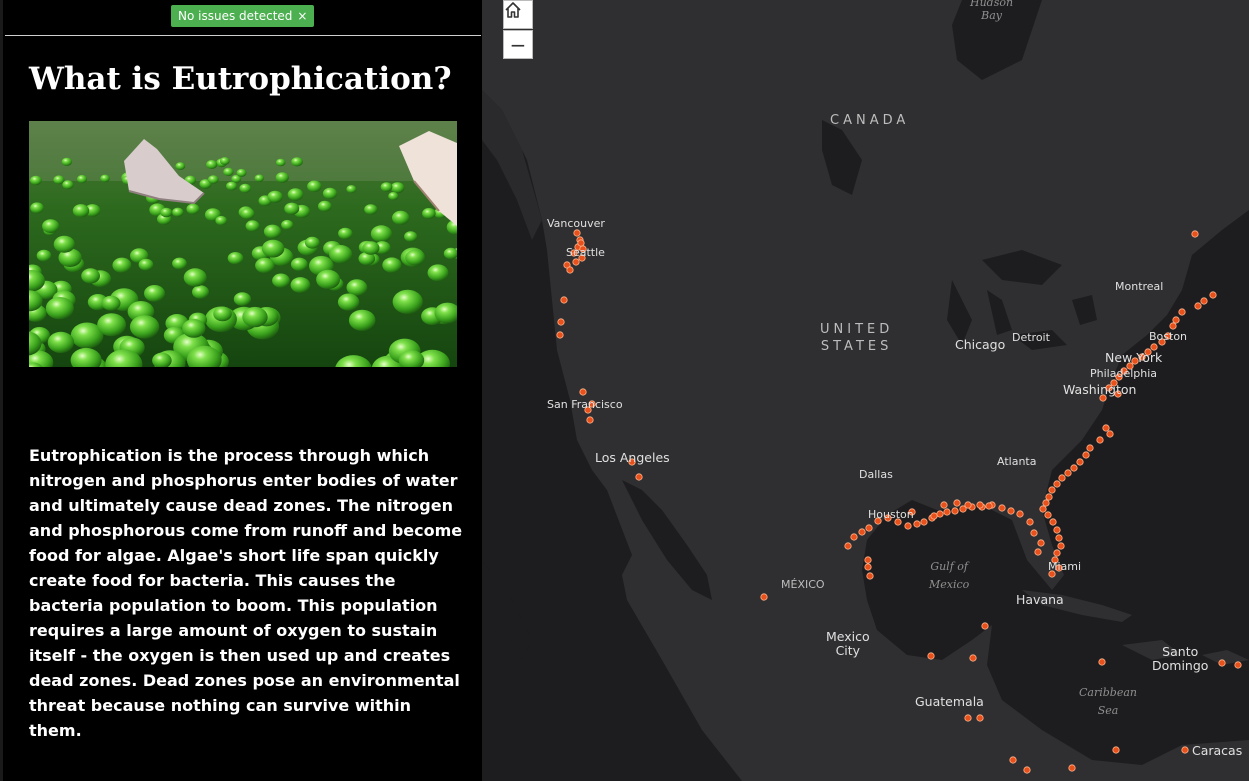 The image size is (1249, 781). Describe the element at coordinates (518, 44) in the screenshot. I see `zoom-out-button: −` at that location.